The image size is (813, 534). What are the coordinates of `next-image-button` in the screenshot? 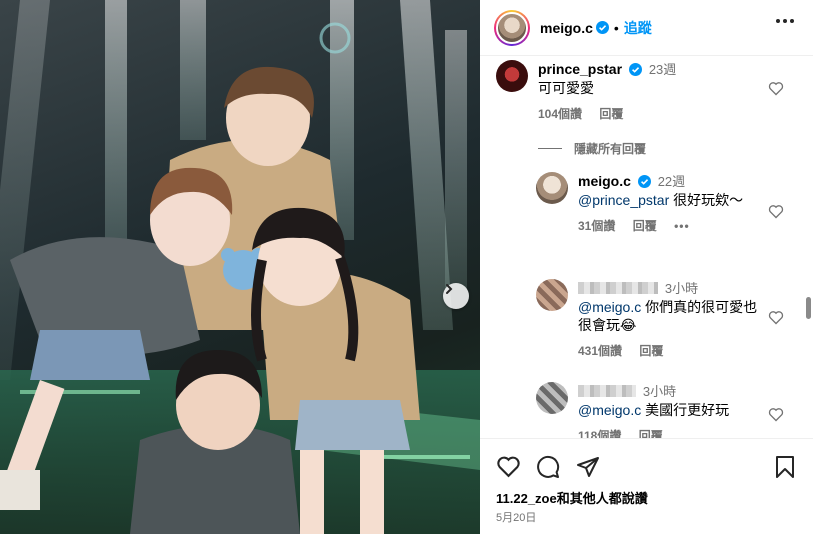 It's located at (456, 296).